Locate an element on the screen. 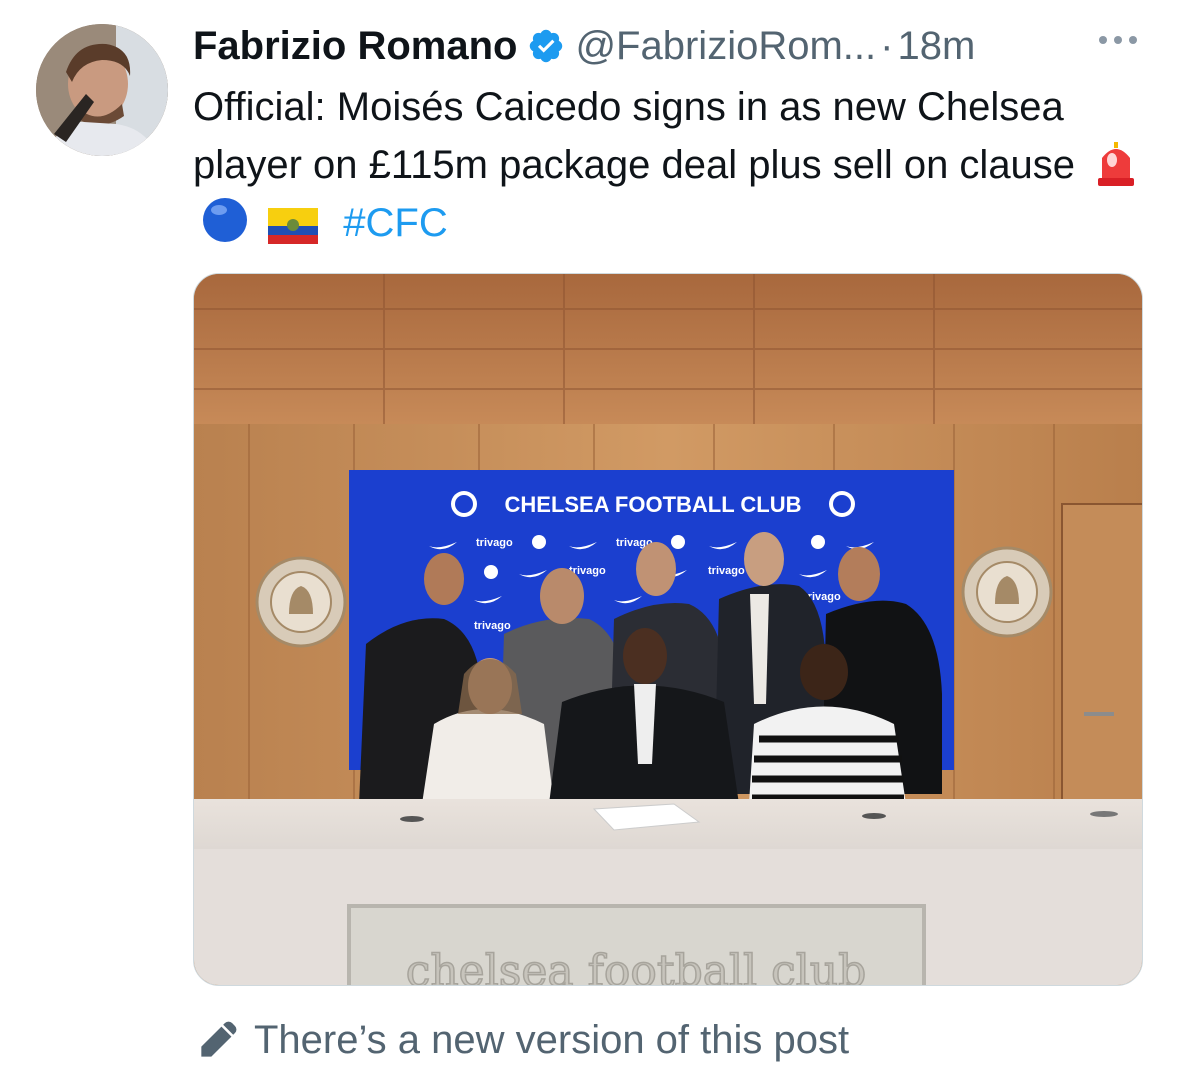 This screenshot has height=1089, width=1179. banner-title: CHELSEA FOOTBALL CLUB is located at coordinates (653, 504).